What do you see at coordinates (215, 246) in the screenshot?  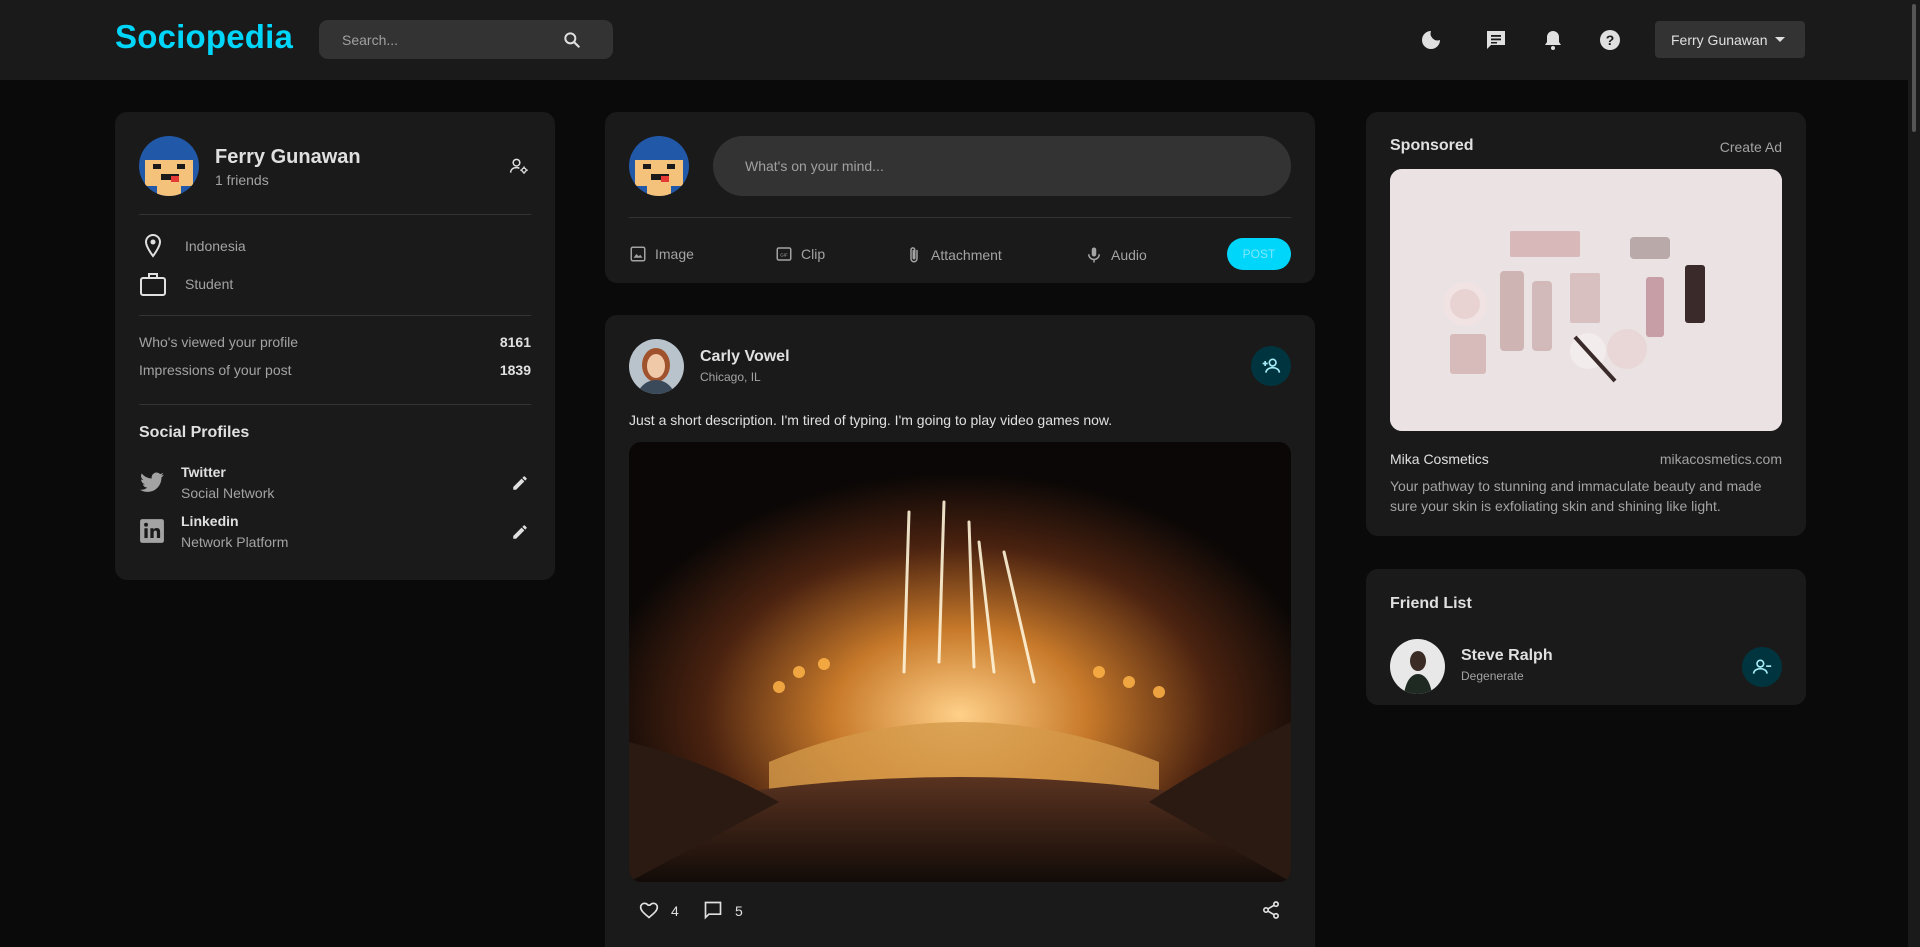 I see `location-text: Indonesia` at bounding box center [215, 246].